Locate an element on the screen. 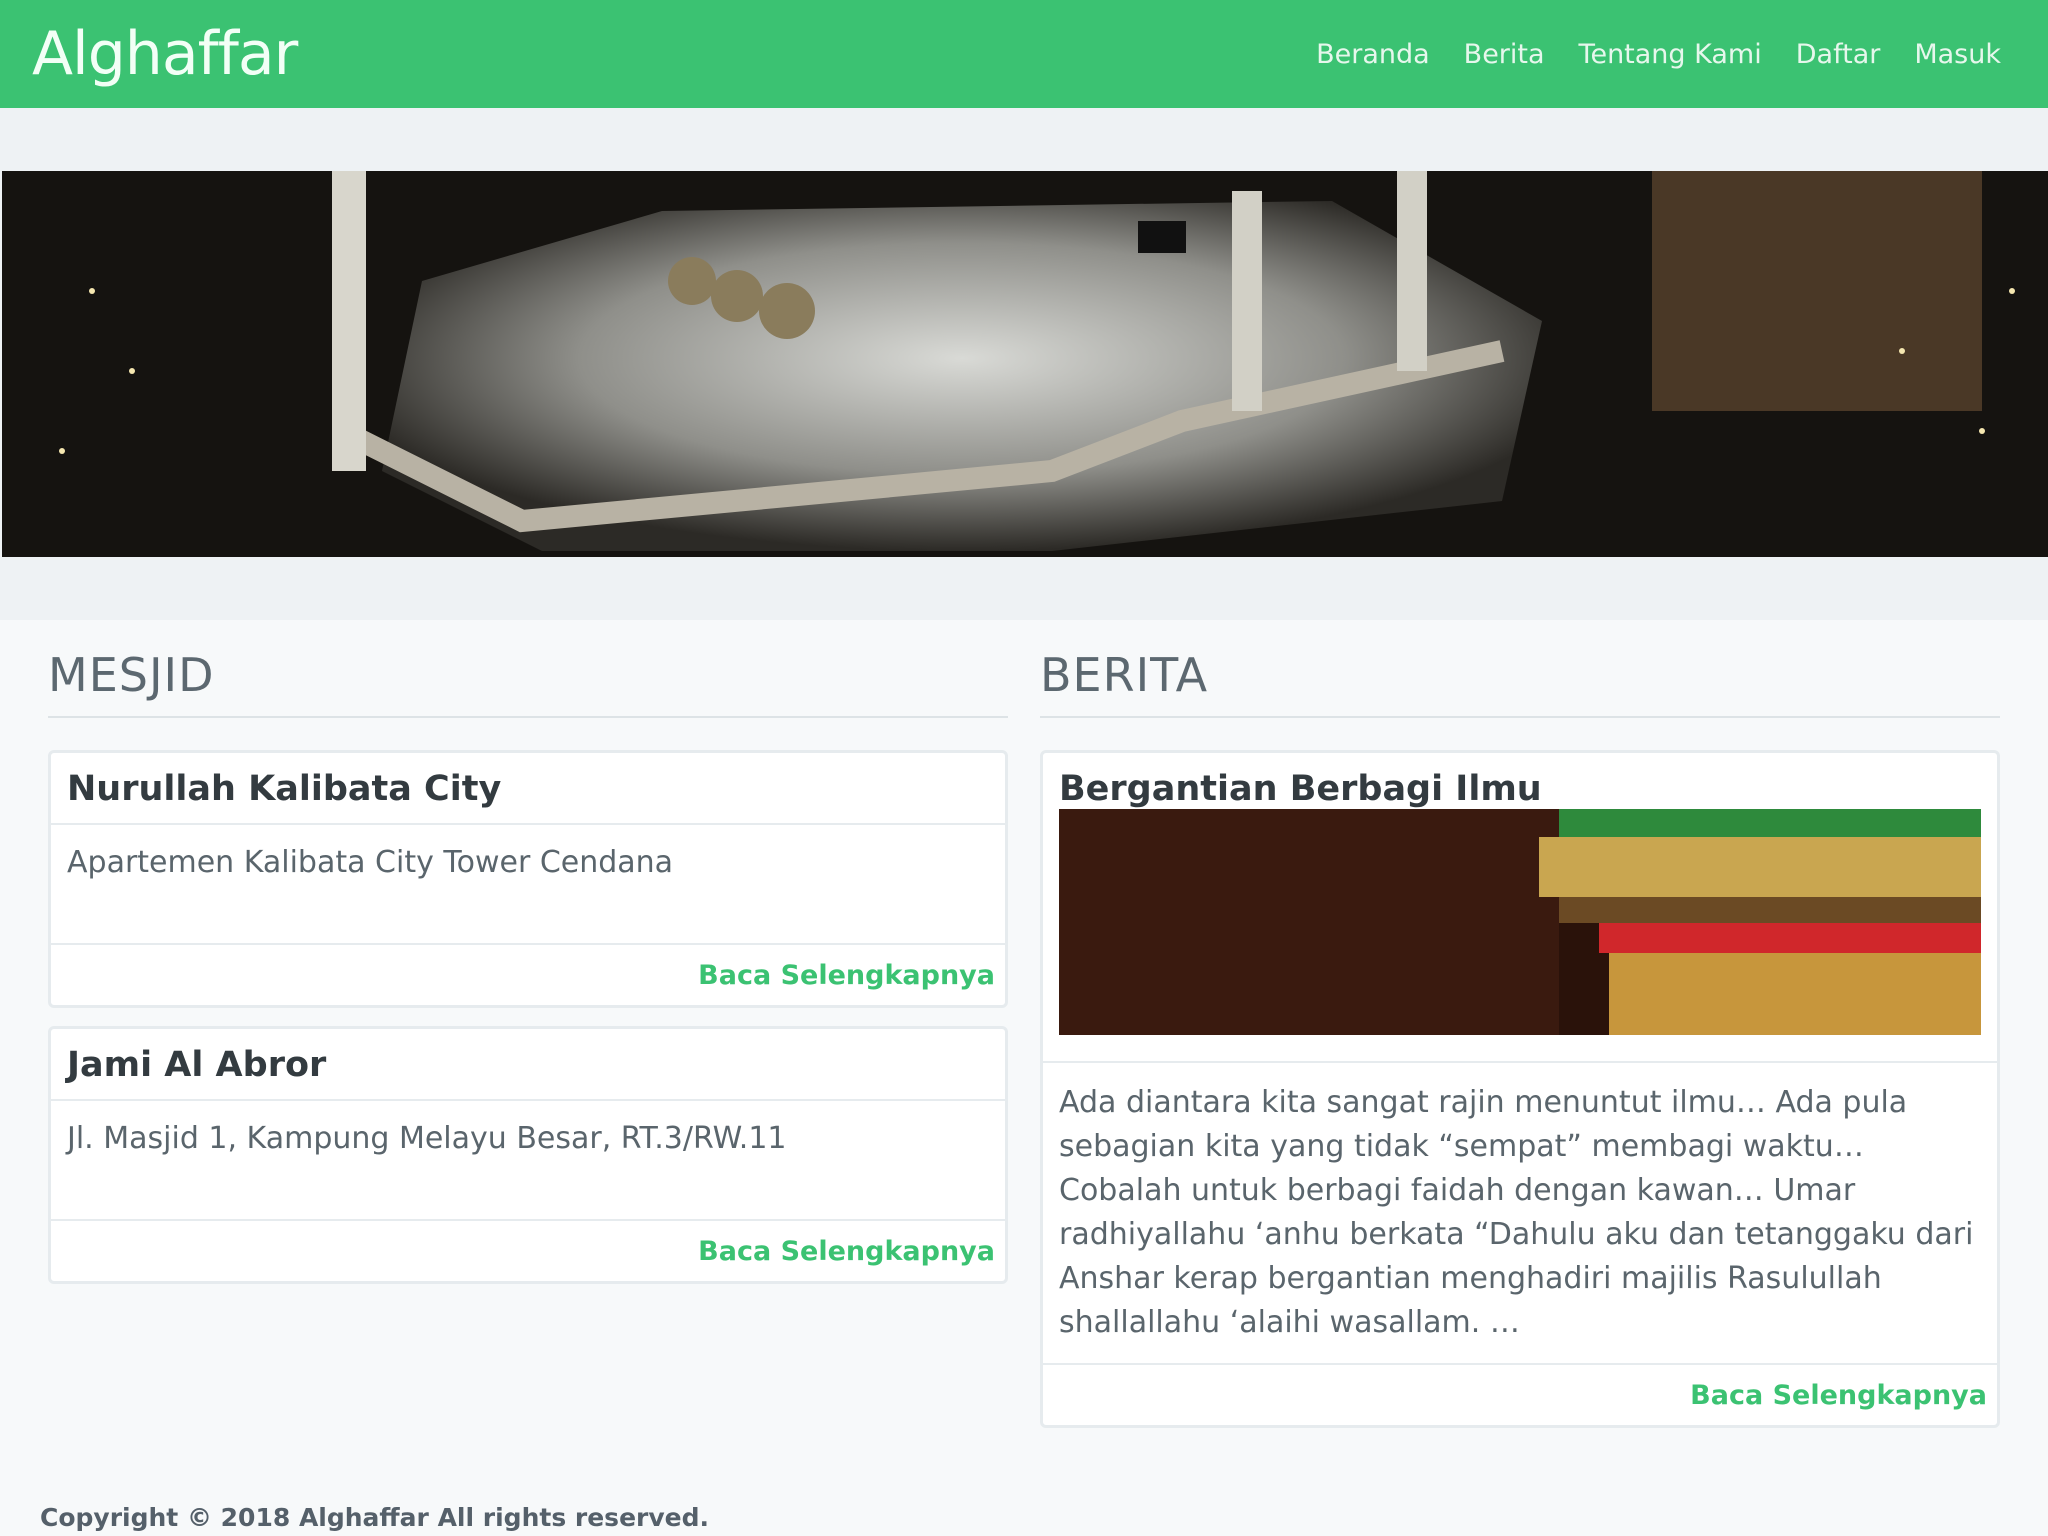 The height and width of the screenshot is (1536, 2048). nav-masuk: Masuk is located at coordinates (1957, 54).